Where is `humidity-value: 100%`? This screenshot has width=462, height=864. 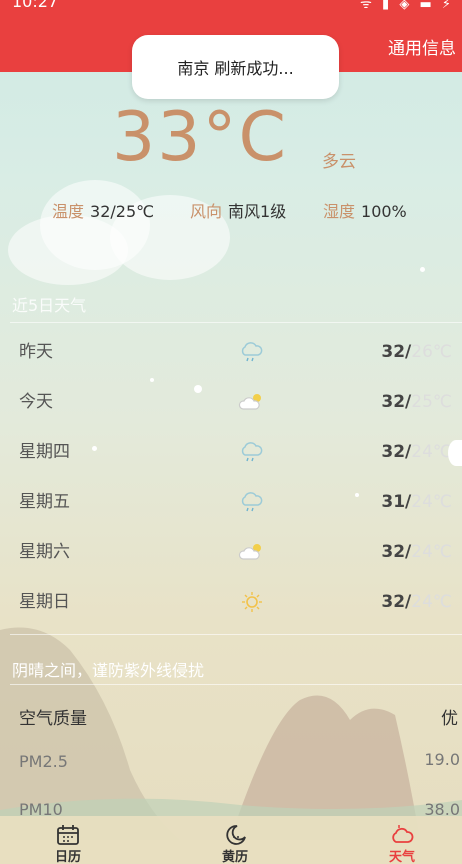
humidity-value: 100% is located at coordinates (384, 211).